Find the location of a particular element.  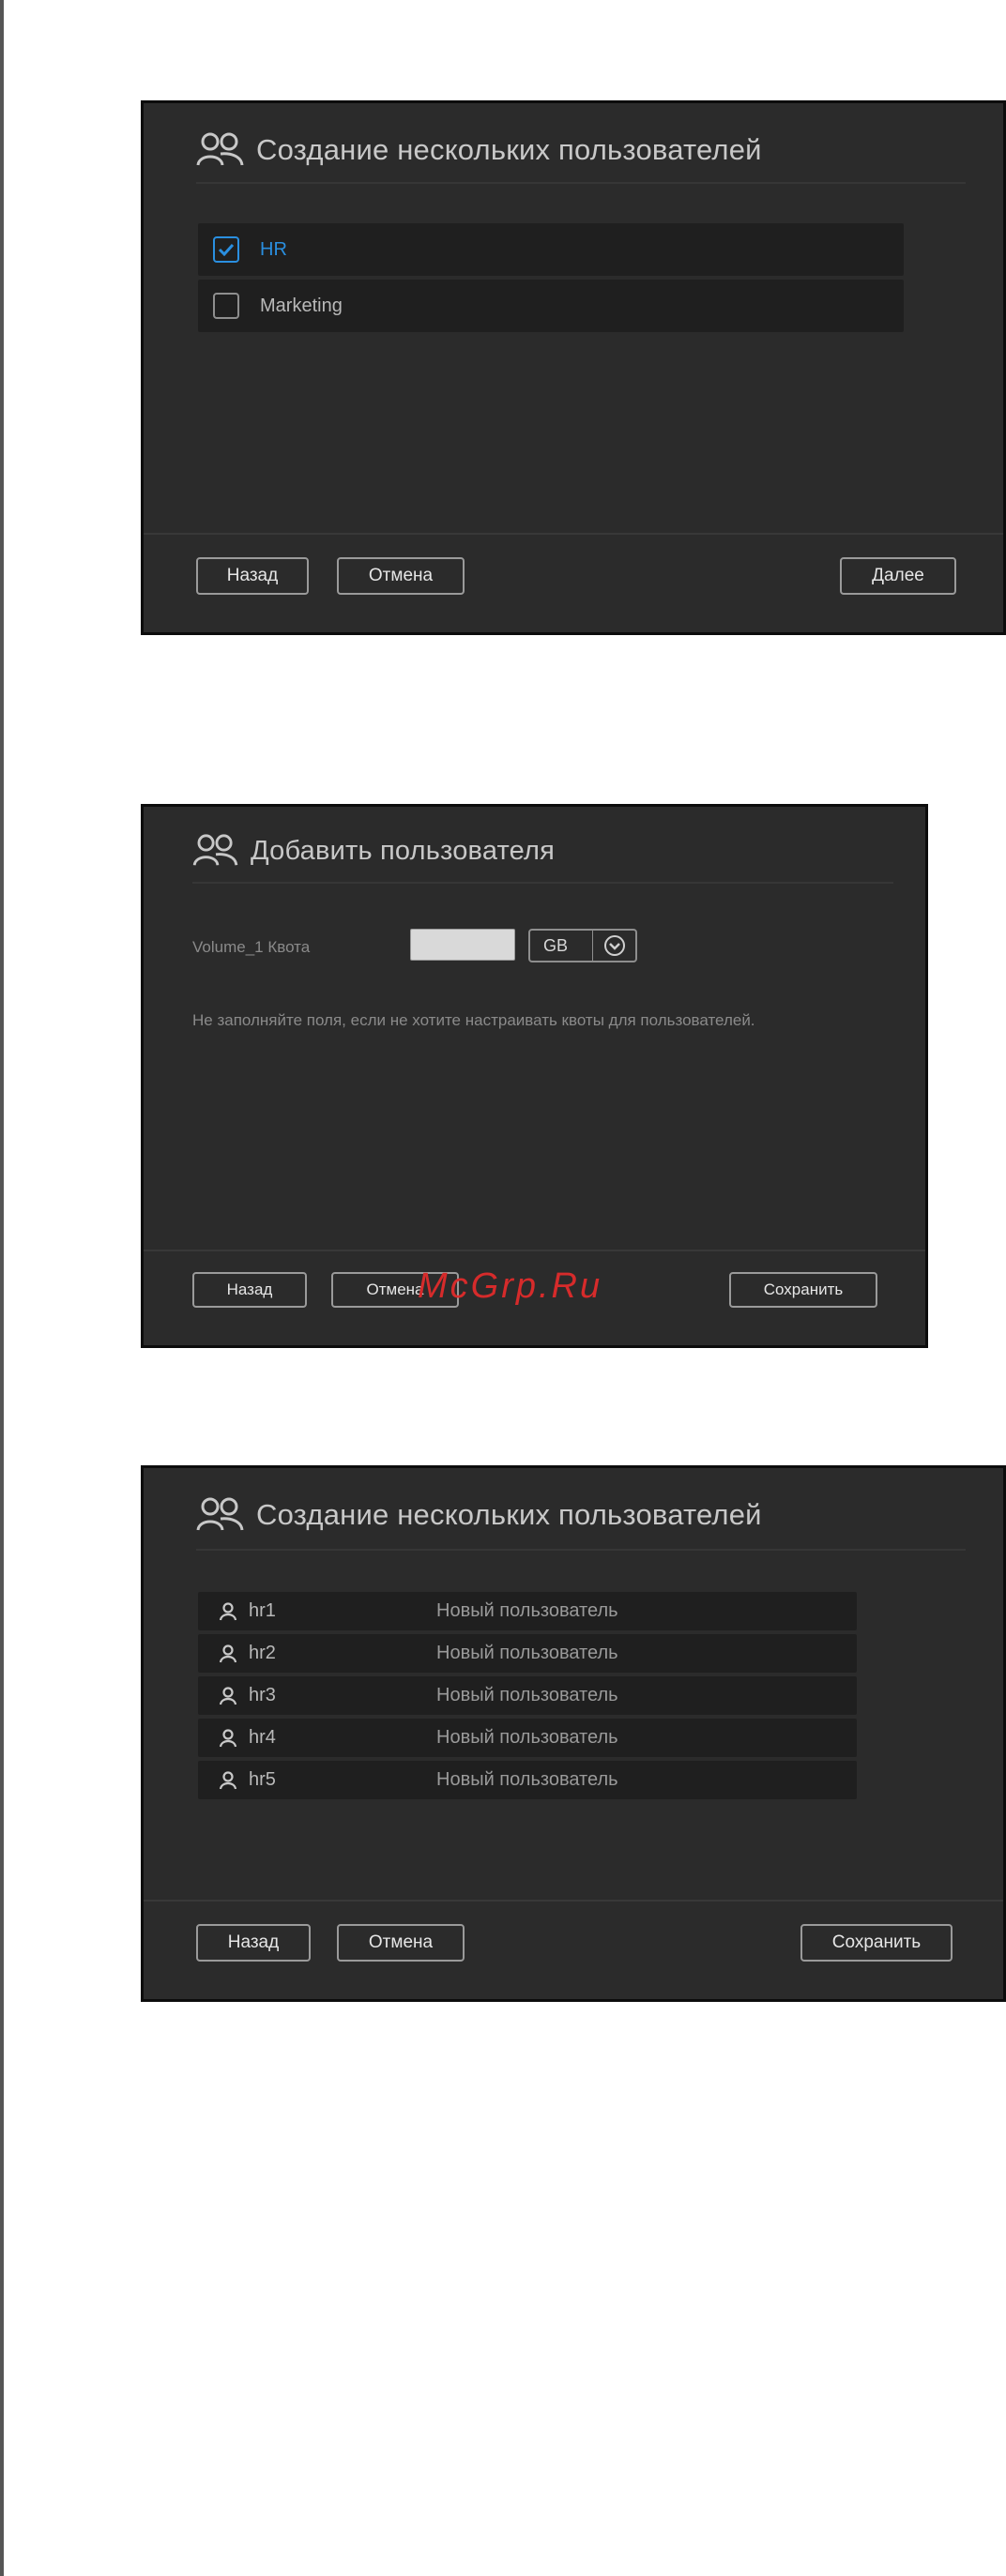

quota-input is located at coordinates (463, 945).